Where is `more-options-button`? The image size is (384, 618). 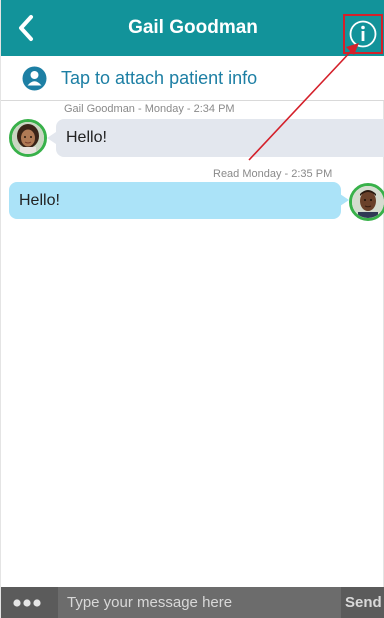
more-options-button is located at coordinates (31, 602).